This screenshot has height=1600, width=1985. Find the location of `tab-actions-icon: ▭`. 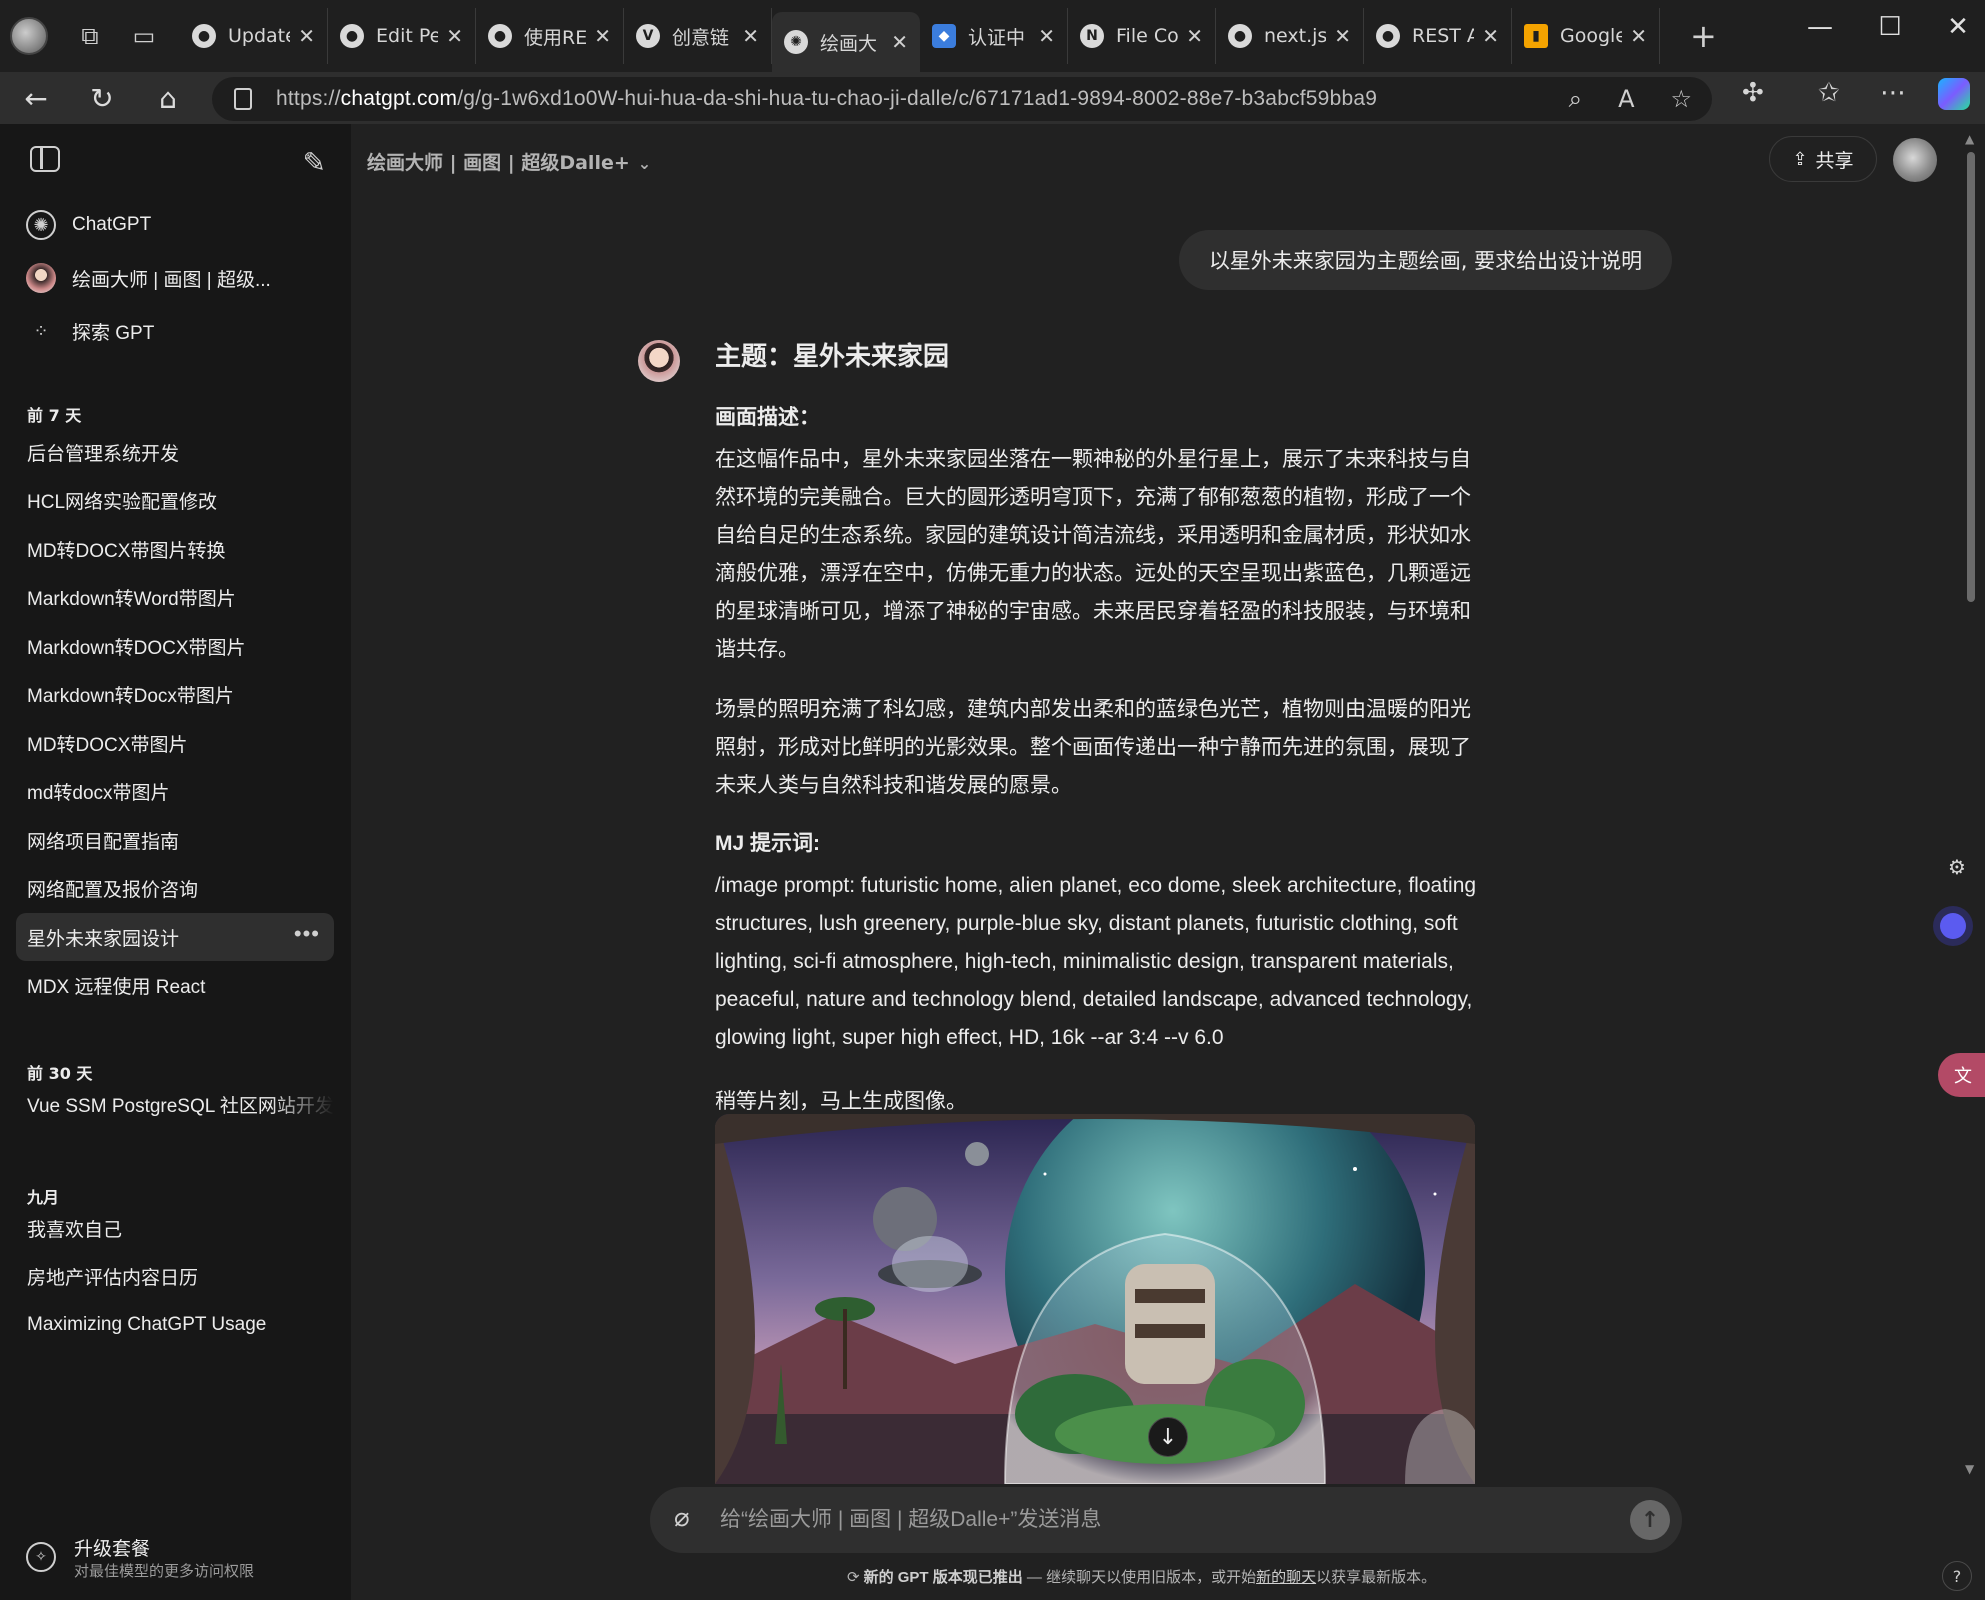

tab-actions-icon: ▭ is located at coordinates (144, 36).